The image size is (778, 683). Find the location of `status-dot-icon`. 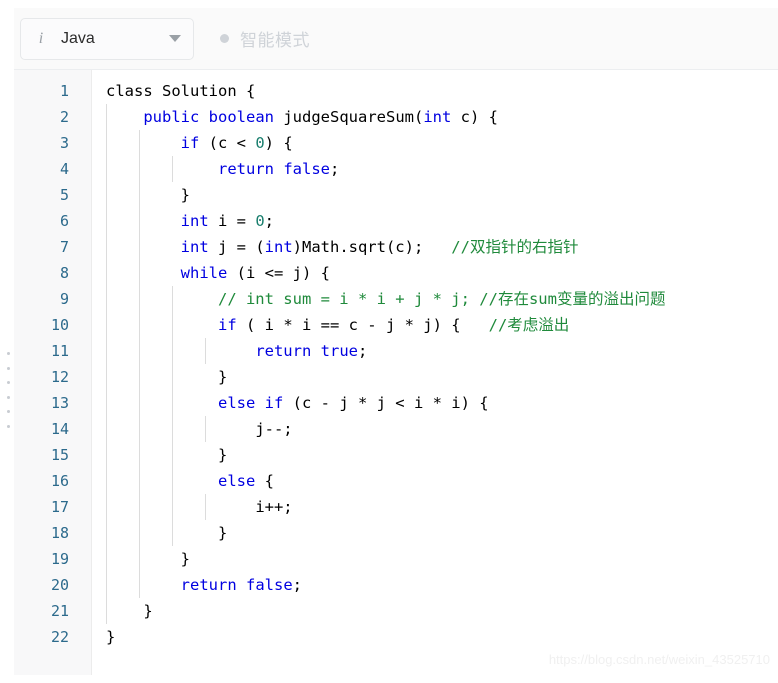

status-dot-icon is located at coordinates (224, 38).